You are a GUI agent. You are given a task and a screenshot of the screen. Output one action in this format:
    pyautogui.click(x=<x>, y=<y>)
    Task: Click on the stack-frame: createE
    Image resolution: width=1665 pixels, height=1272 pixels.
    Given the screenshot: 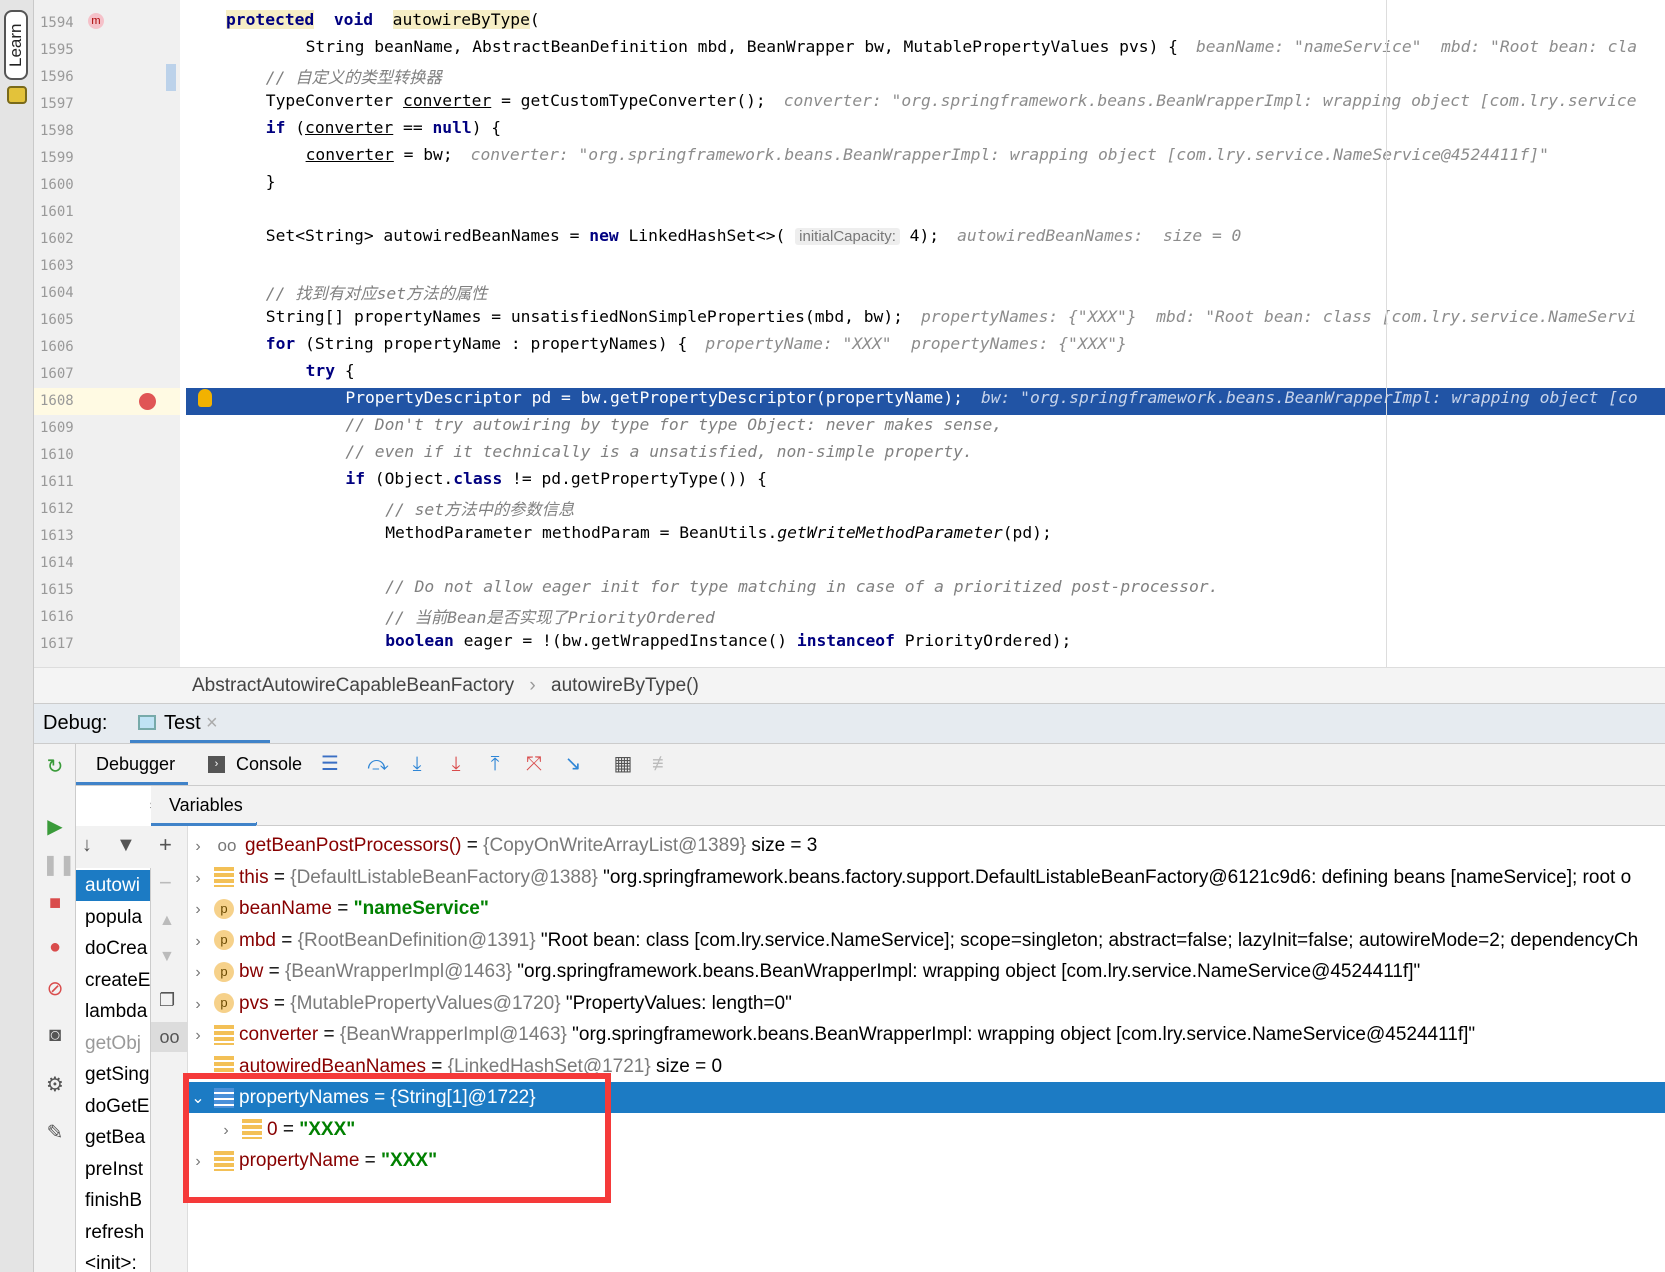 What is the action you would take?
    pyautogui.click(x=113, y=980)
    